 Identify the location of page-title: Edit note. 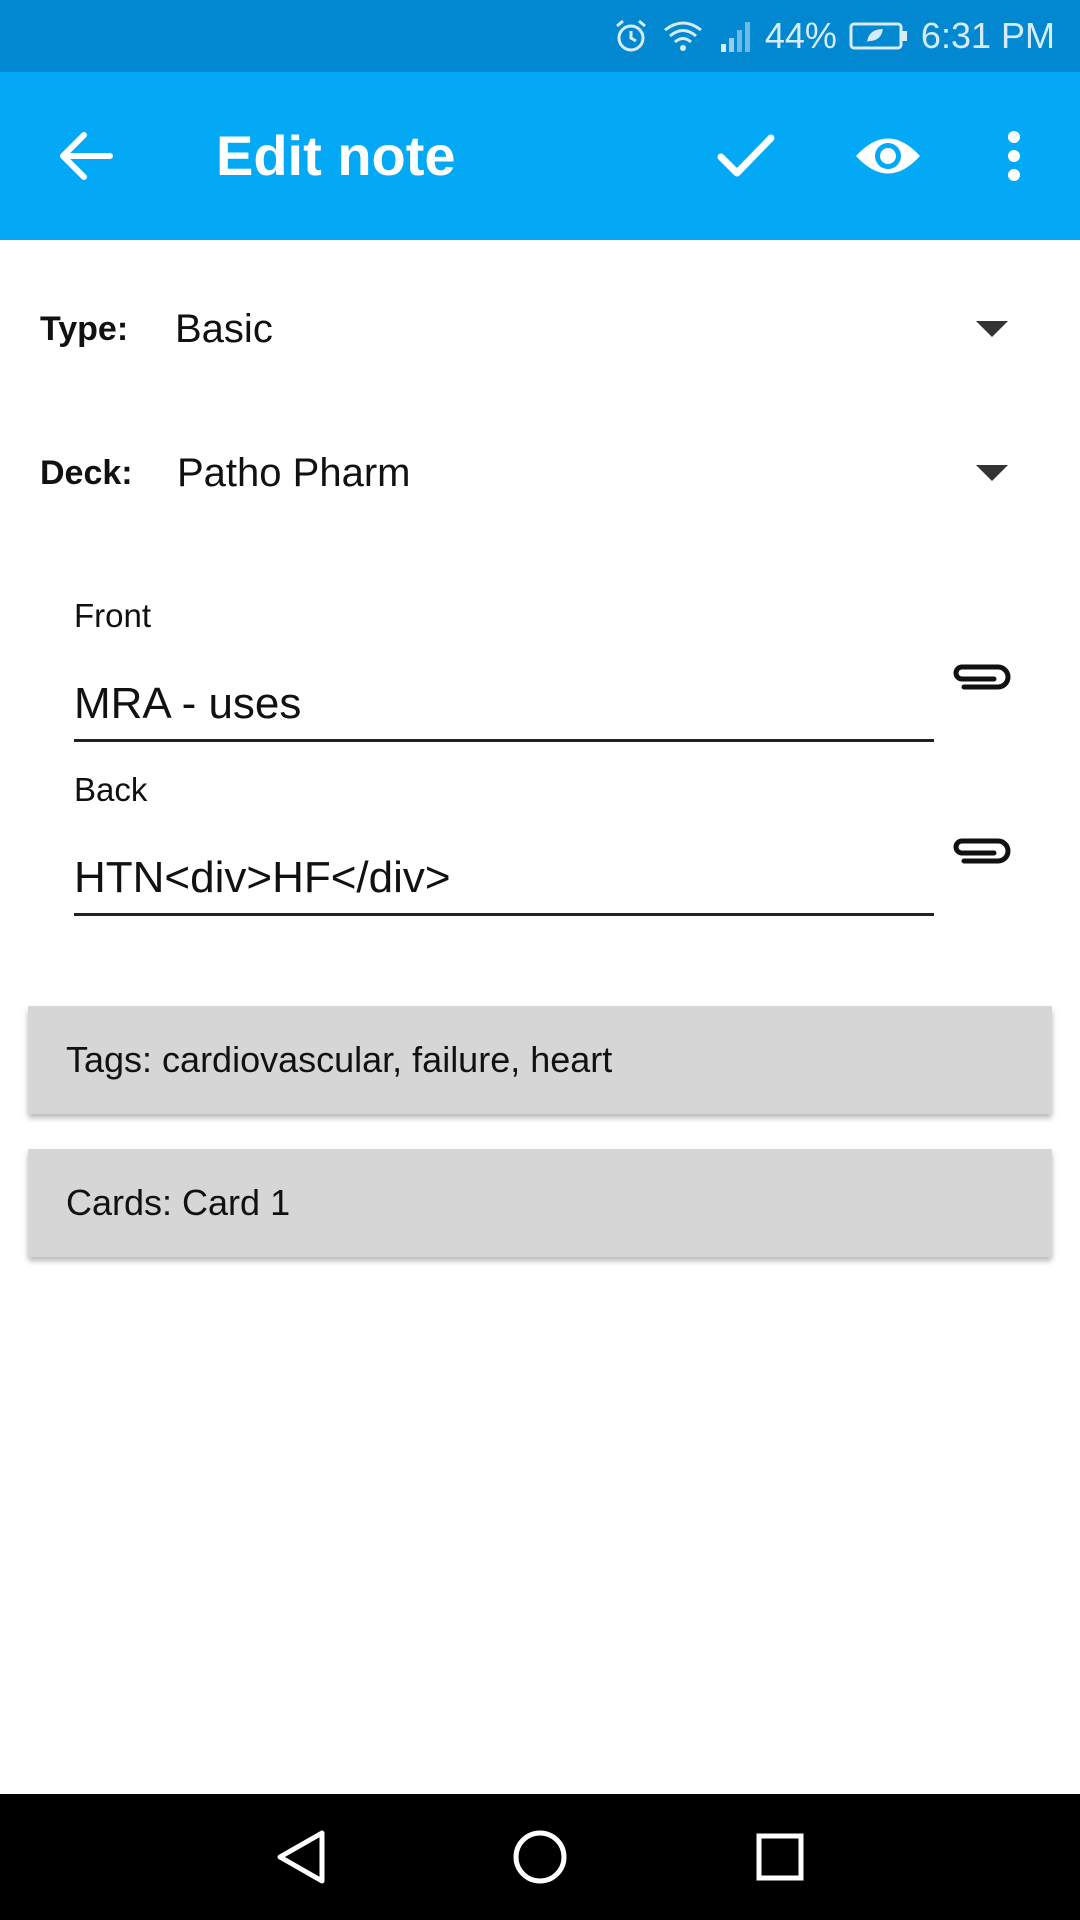
(336, 155).